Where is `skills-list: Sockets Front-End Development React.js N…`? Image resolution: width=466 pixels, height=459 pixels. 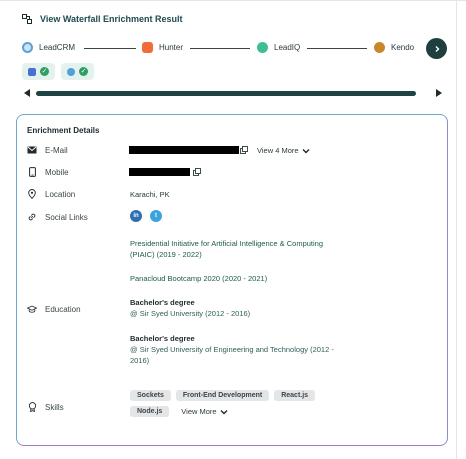
skills-list: Sockets Front-End Development React.js N… is located at coordinates (250, 406).